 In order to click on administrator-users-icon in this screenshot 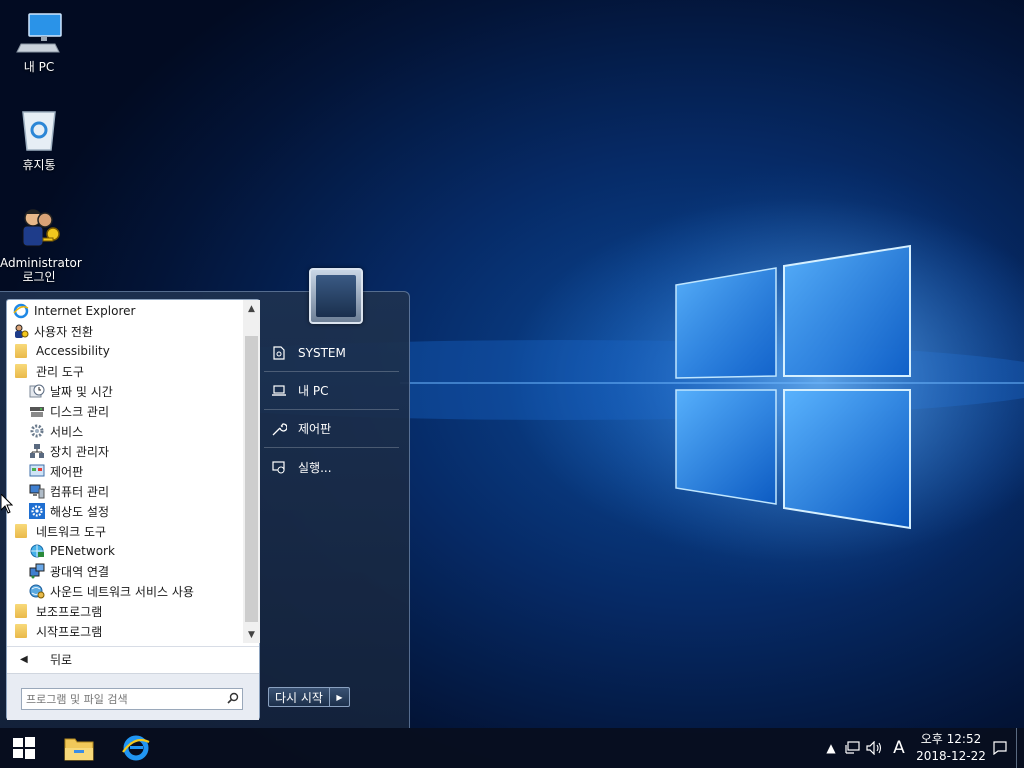, I will do `click(41, 228)`.